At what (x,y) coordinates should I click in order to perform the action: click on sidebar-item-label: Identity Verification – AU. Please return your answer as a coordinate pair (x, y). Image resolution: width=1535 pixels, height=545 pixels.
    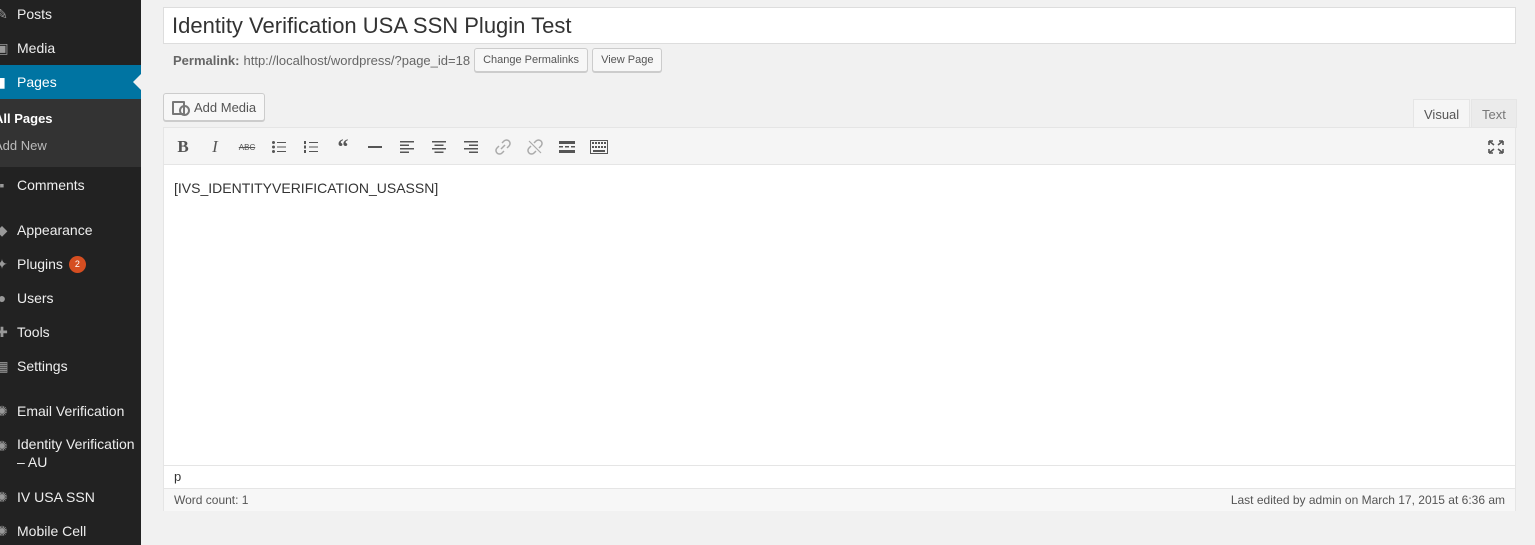
    Looking at the image, I should click on (76, 453).